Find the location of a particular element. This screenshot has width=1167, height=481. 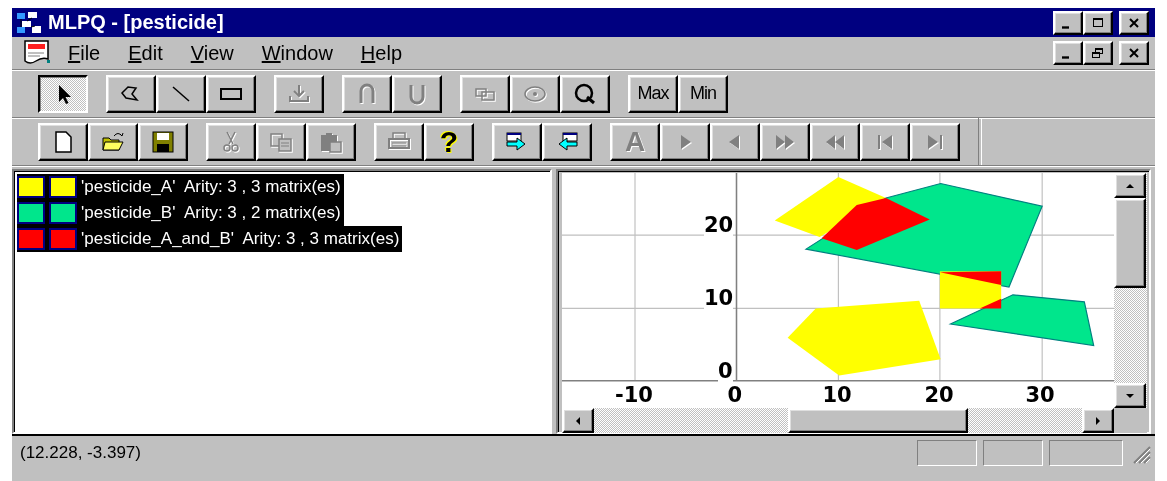

maximize-button is located at coordinates (1098, 22).